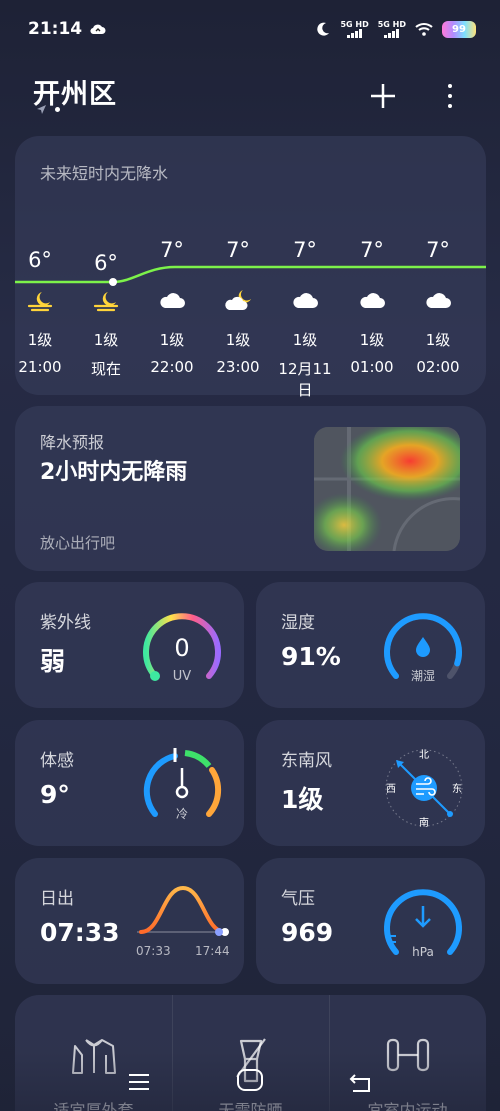 The image size is (500, 1111). I want to click on life-index-jacket: 适宜厚外套, so click(93, 1053).